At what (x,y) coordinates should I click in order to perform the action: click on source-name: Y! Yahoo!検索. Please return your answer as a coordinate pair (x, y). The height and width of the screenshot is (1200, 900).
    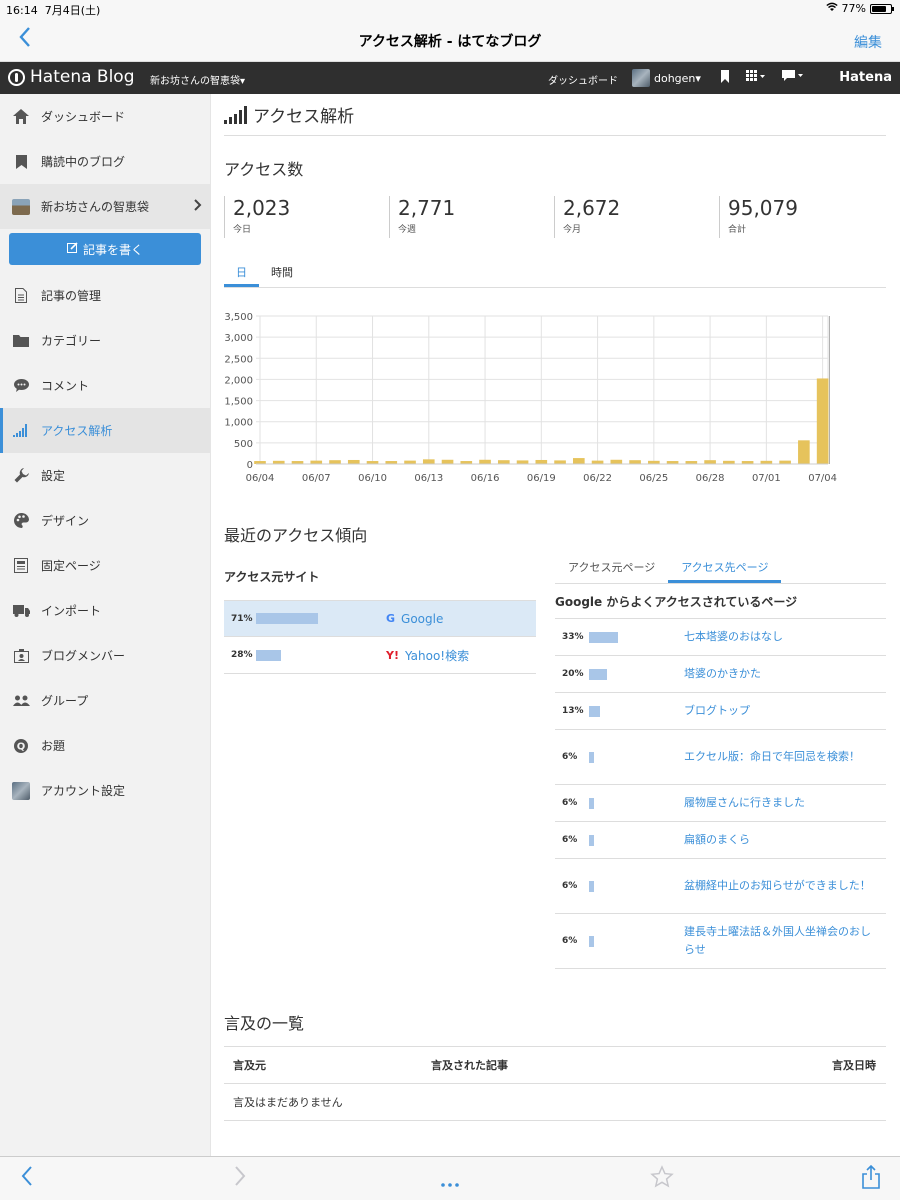
    Looking at the image, I should click on (427, 655).